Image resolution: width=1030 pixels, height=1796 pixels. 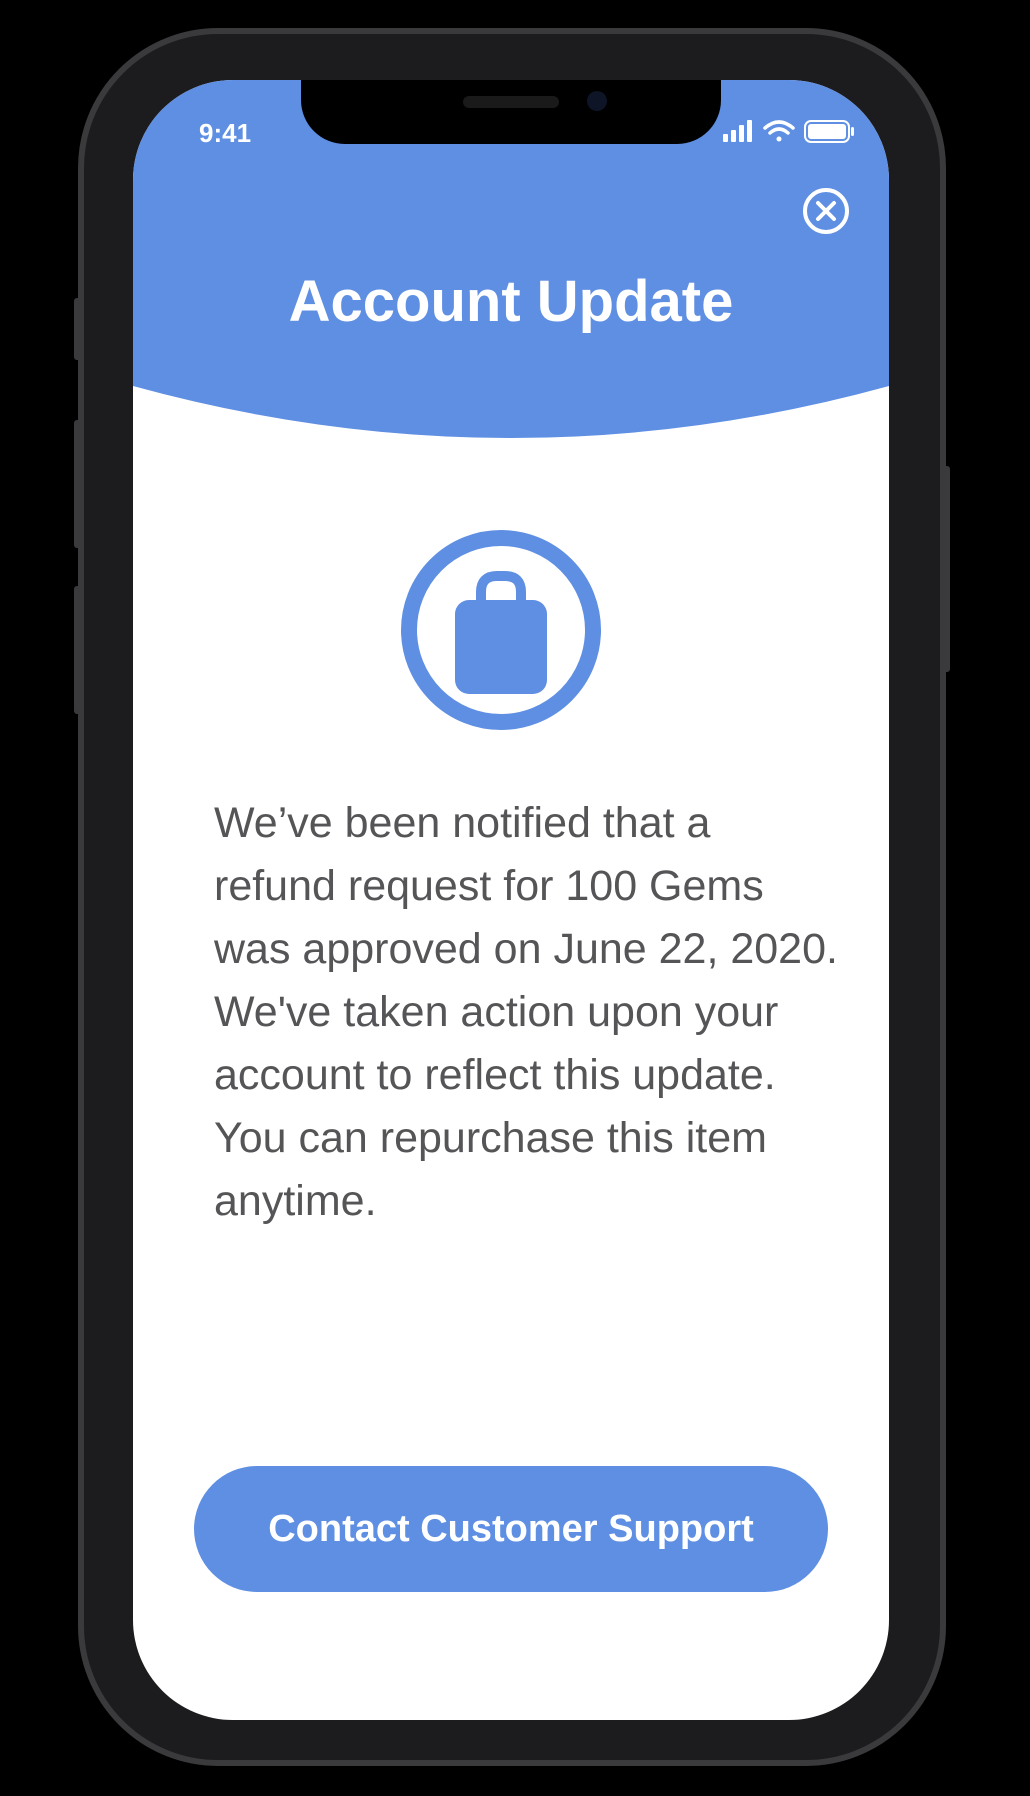 What do you see at coordinates (78, 329) in the screenshot?
I see `mute-switch` at bounding box center [78, 329].